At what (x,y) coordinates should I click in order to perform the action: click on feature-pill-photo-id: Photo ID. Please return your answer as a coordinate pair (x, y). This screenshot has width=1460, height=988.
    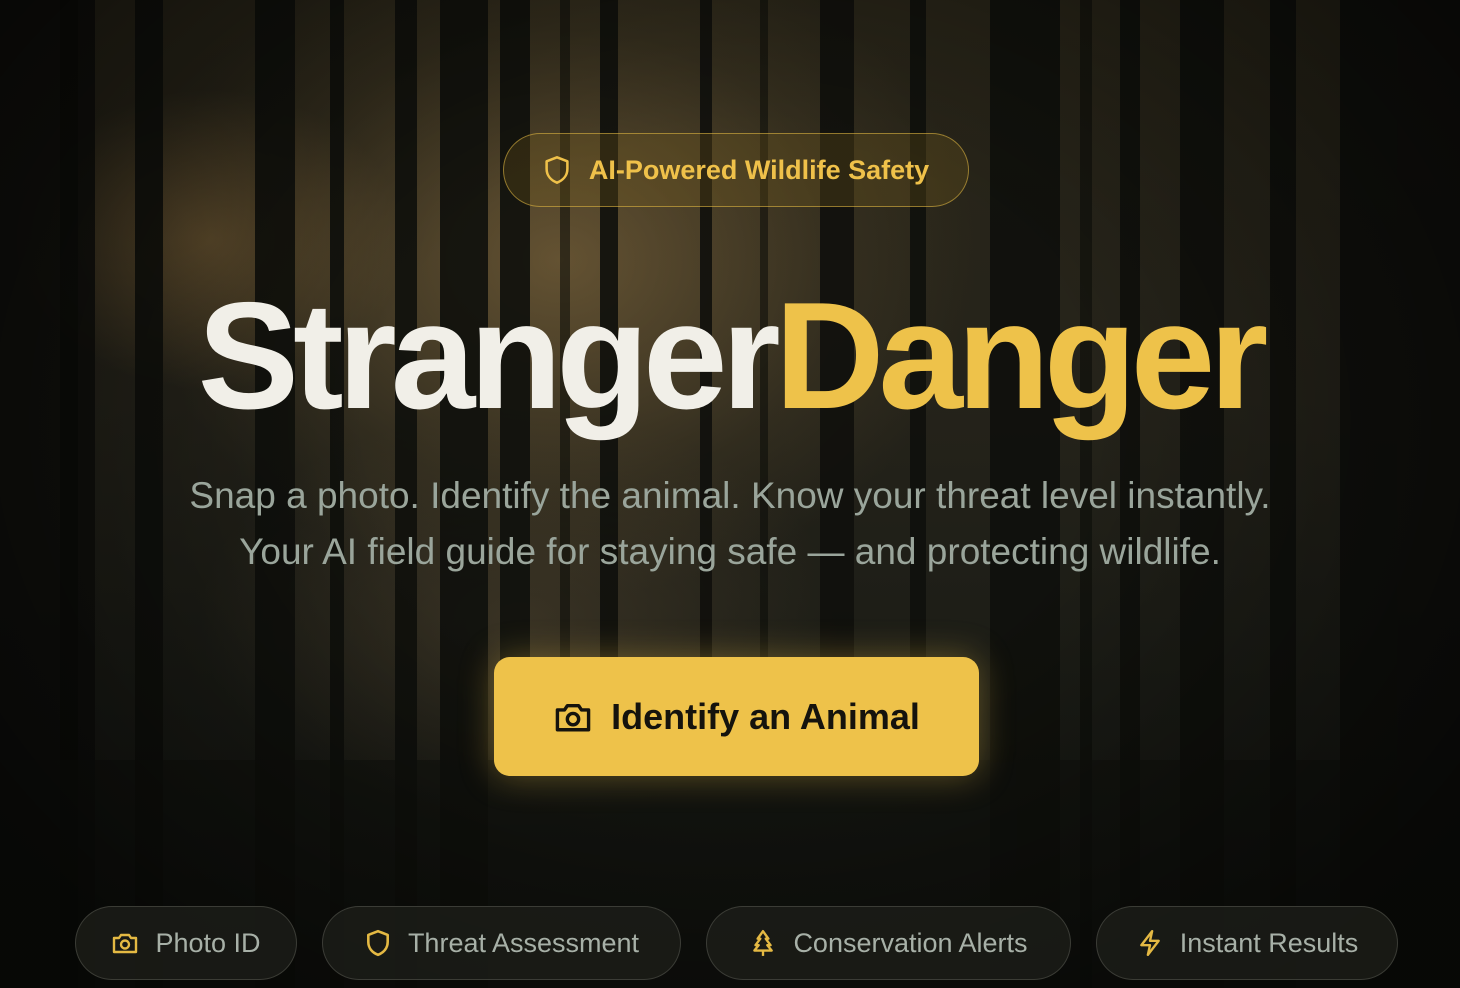
    Looking at the image, I should click on (186, 943).